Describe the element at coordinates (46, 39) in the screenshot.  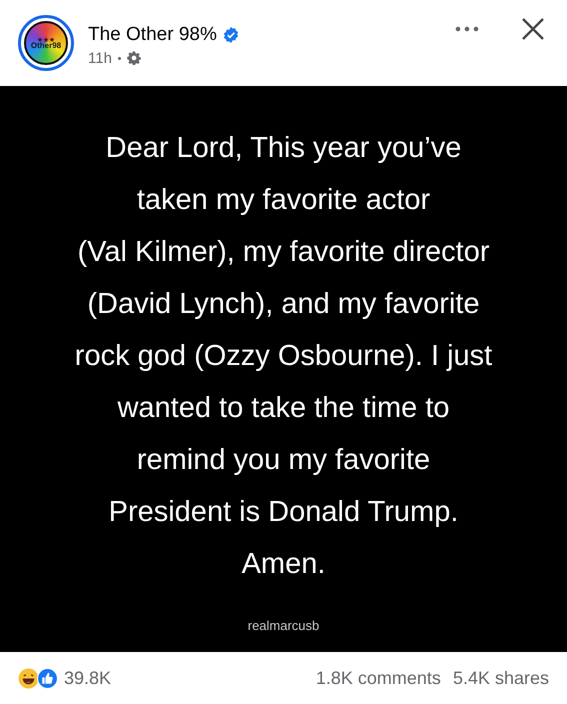
I see `stars-icon` at that location.